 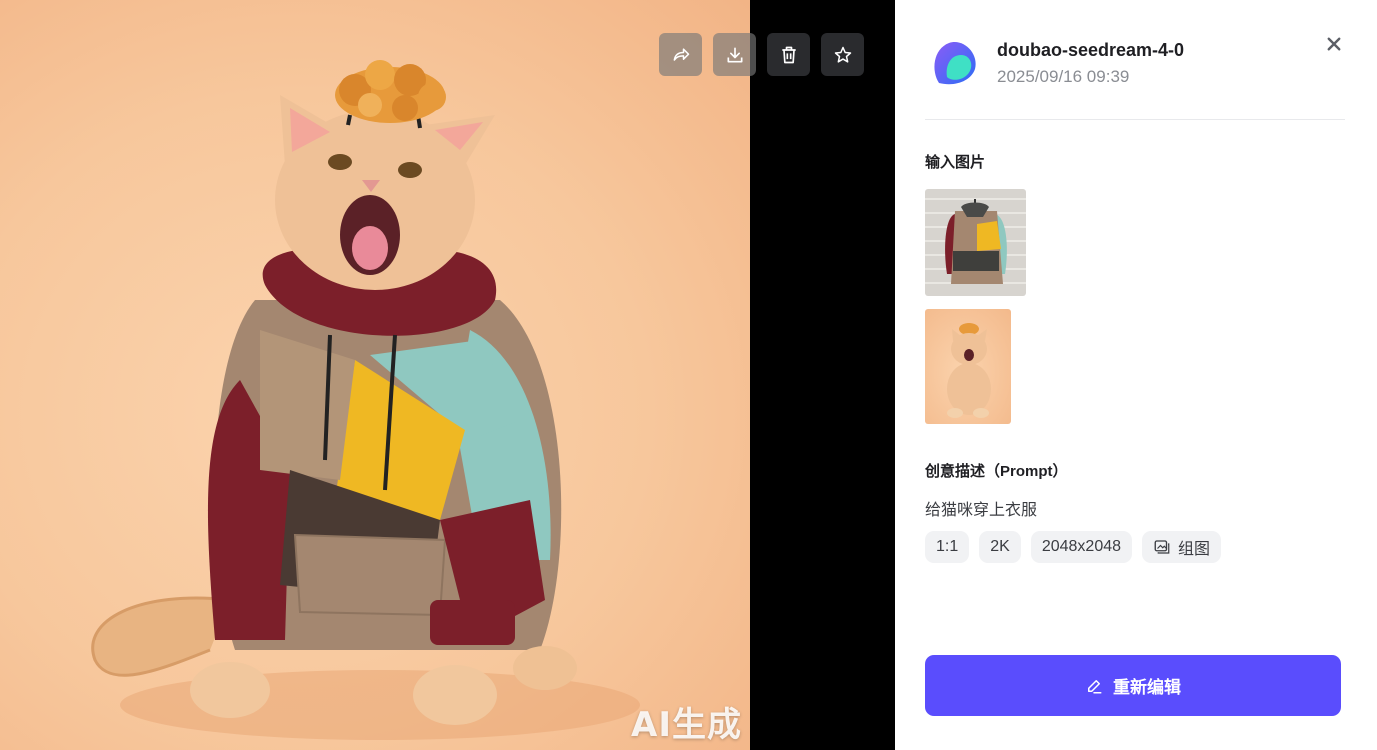 I want to click on input-image-cat, so click(x=968, y=366).